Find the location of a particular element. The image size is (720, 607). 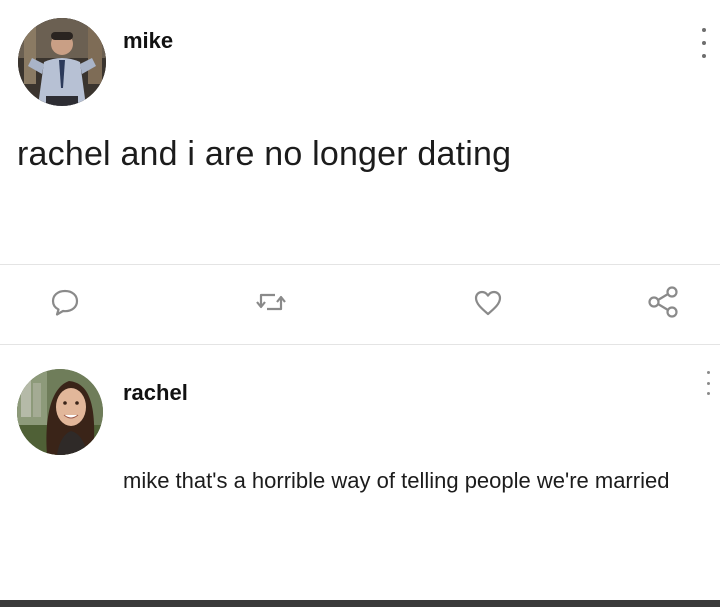

mike-avatar-image is located at coordinates (62, 62).